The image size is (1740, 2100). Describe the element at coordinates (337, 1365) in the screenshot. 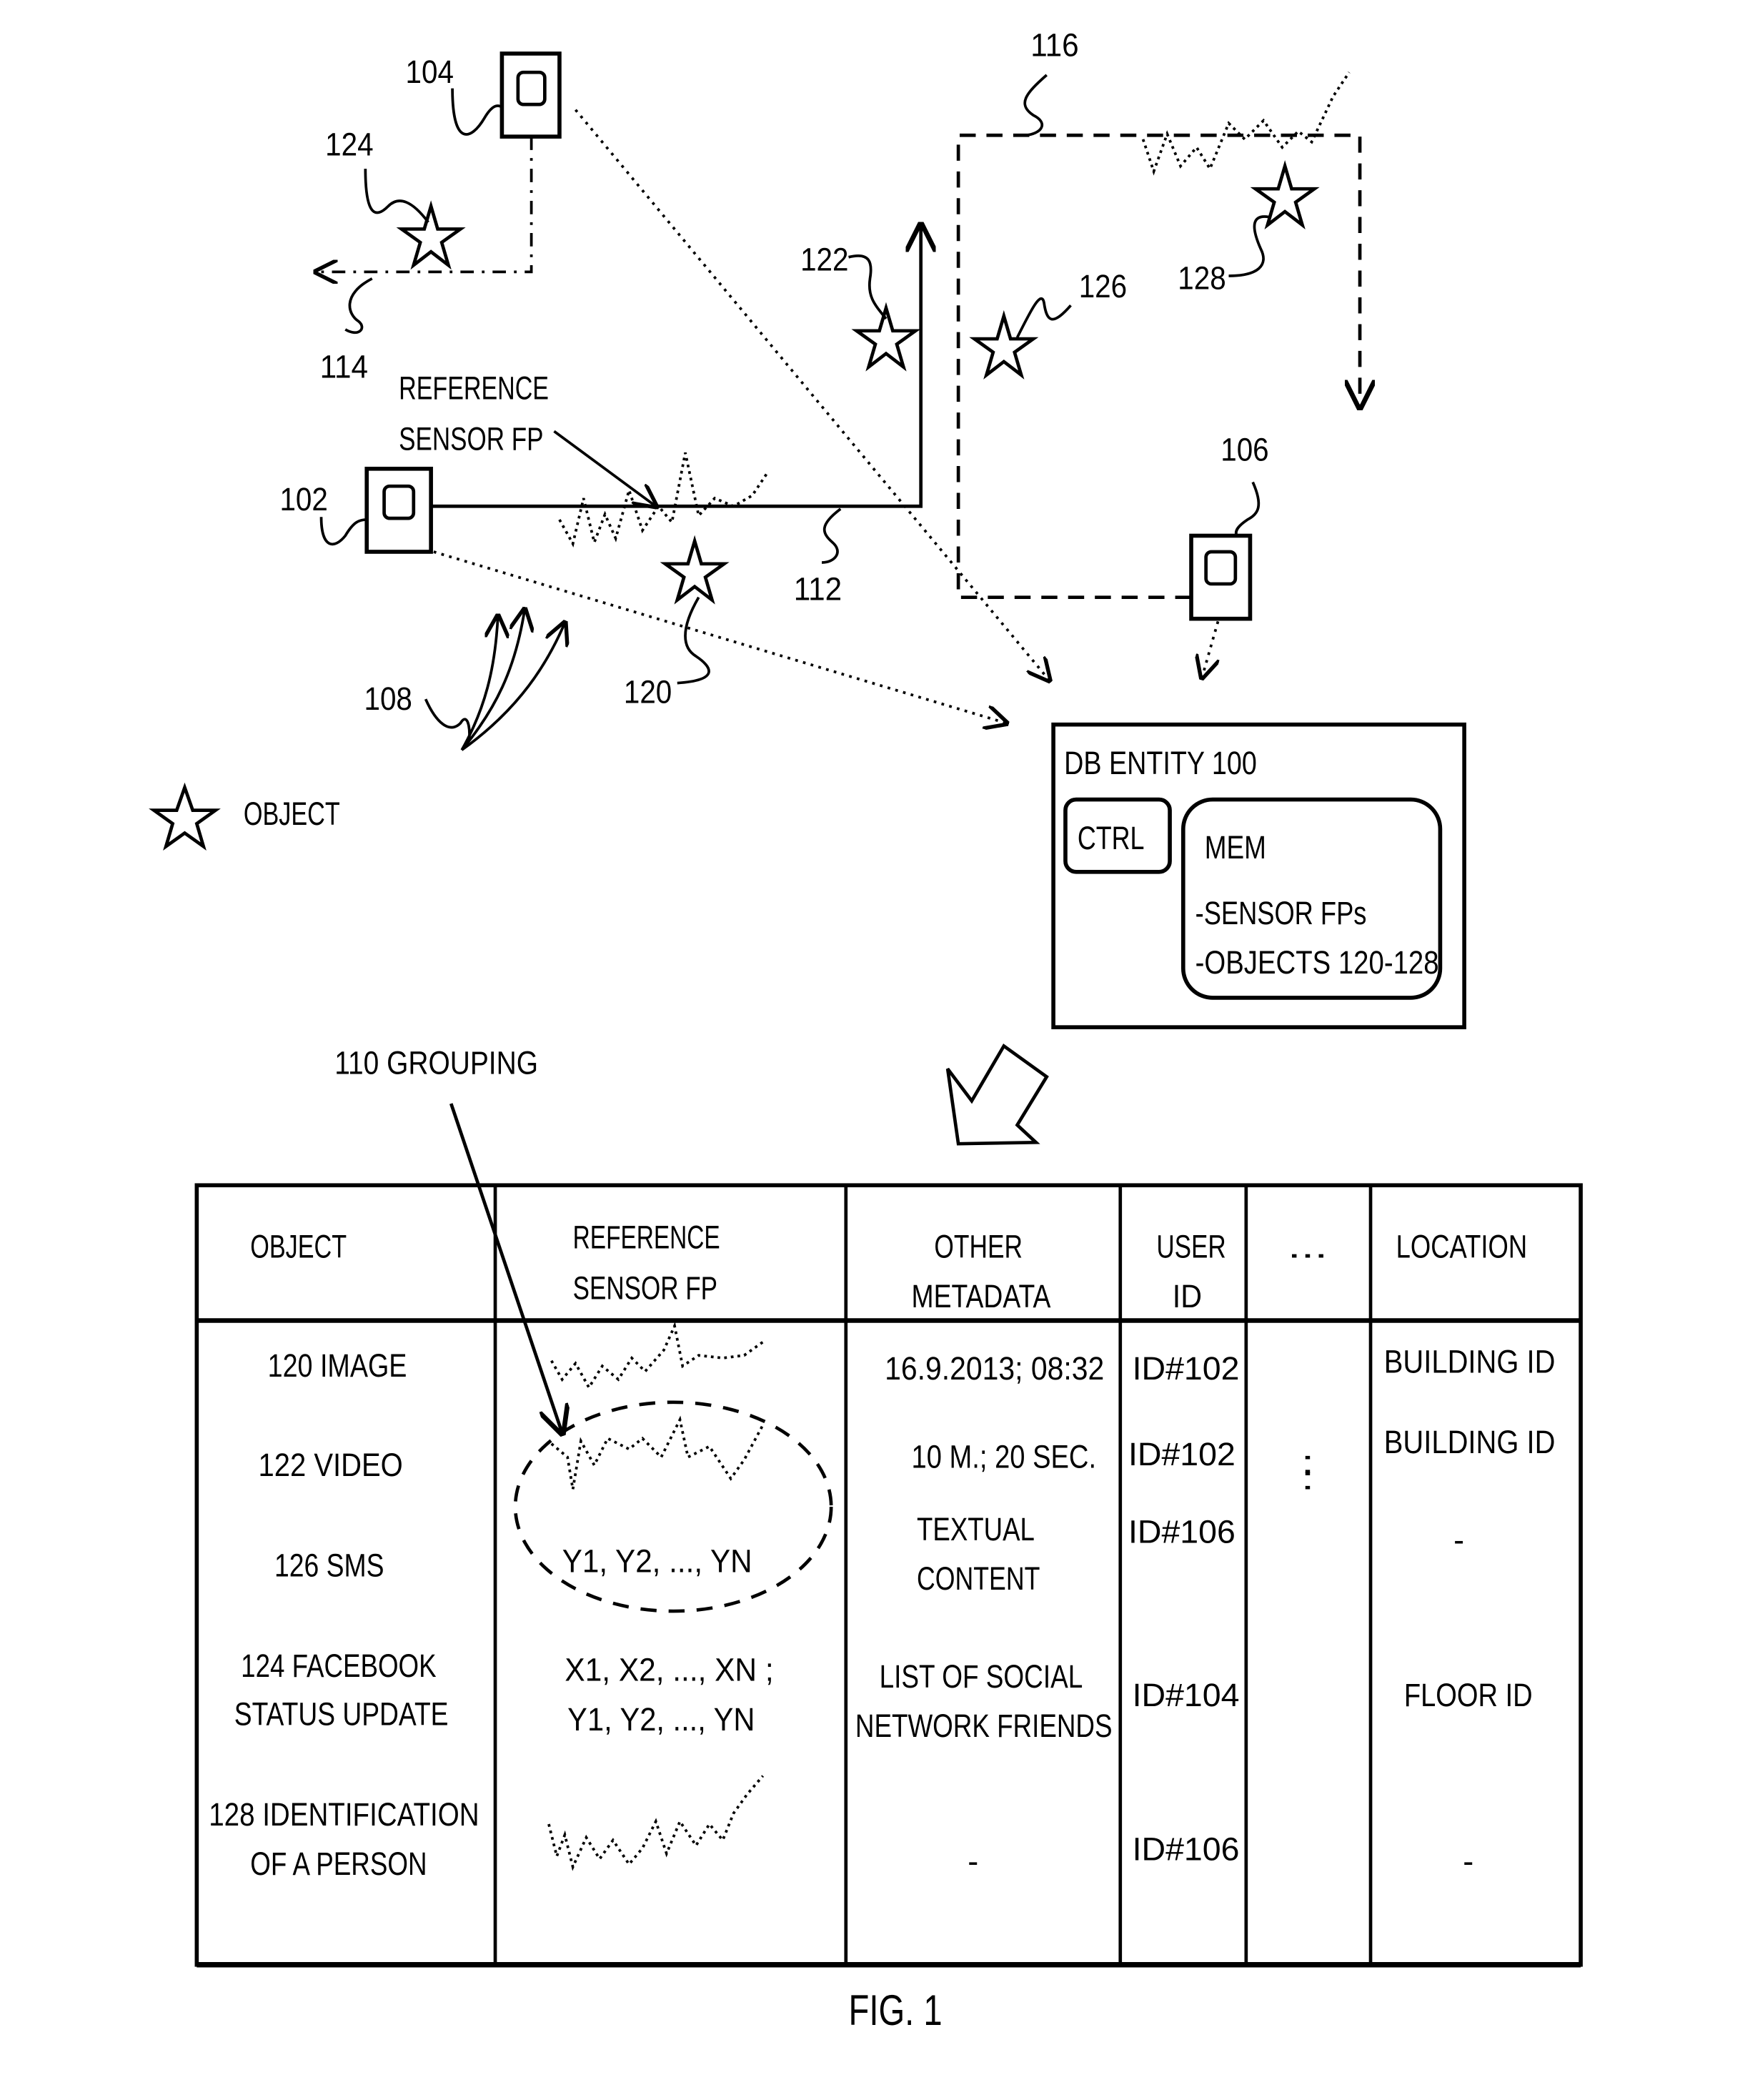

I see `cell-object: 120 IMAGE` at that location.